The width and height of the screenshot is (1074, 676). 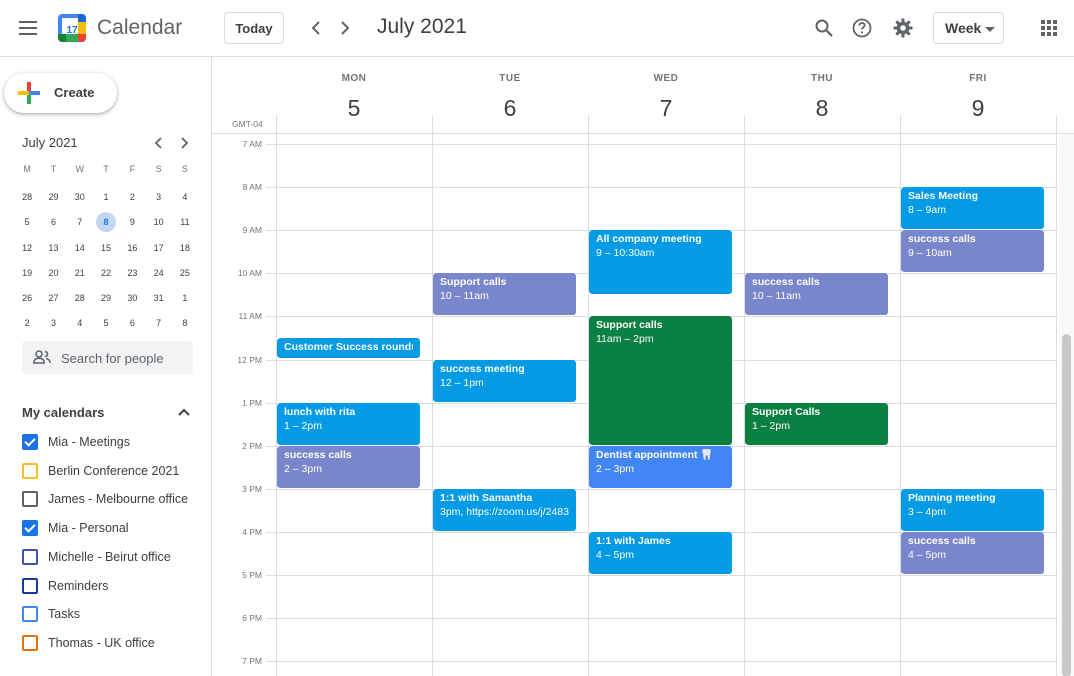 I want to click on my-calendars-title: My calendars, so click(x=63, y=412).